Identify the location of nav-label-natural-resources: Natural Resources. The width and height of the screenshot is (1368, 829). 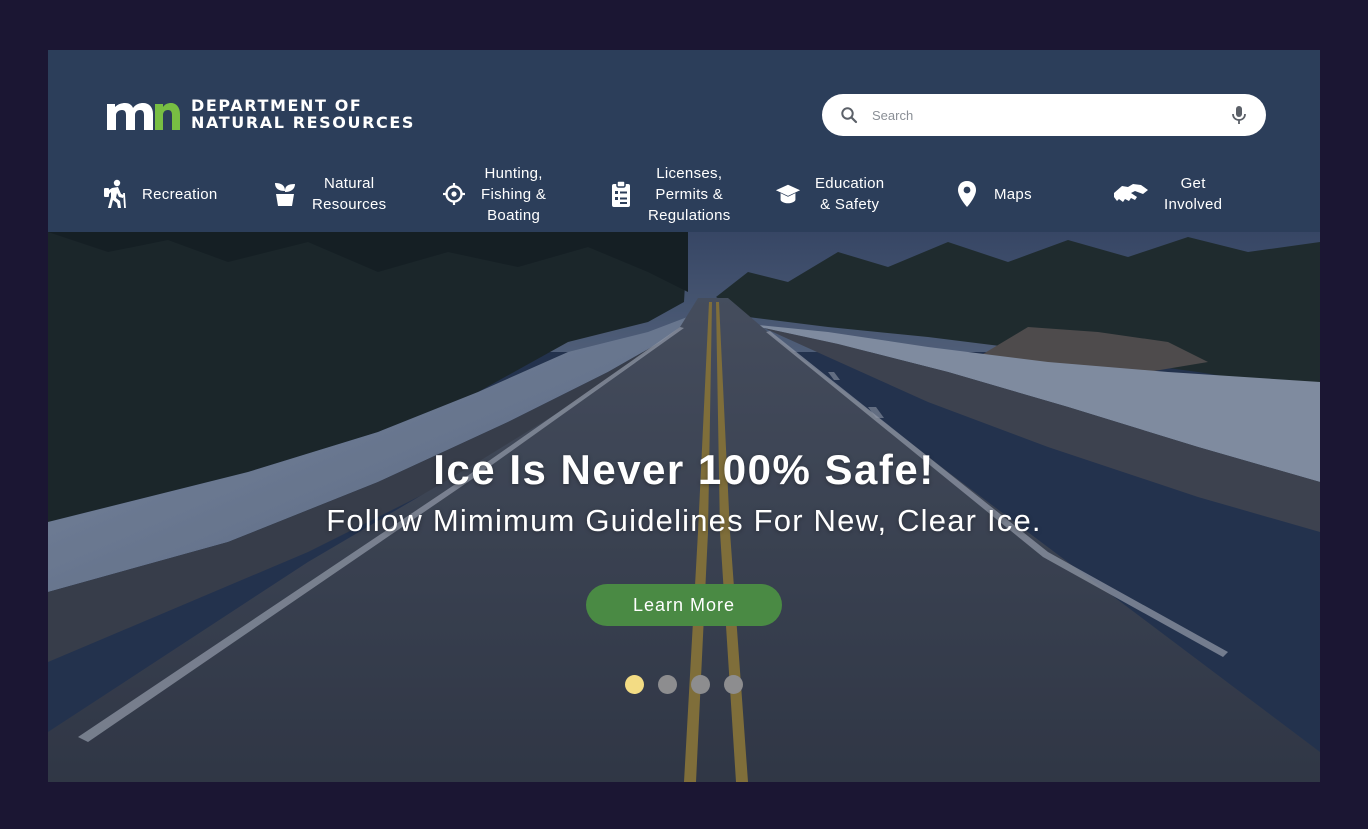
(349, 194).